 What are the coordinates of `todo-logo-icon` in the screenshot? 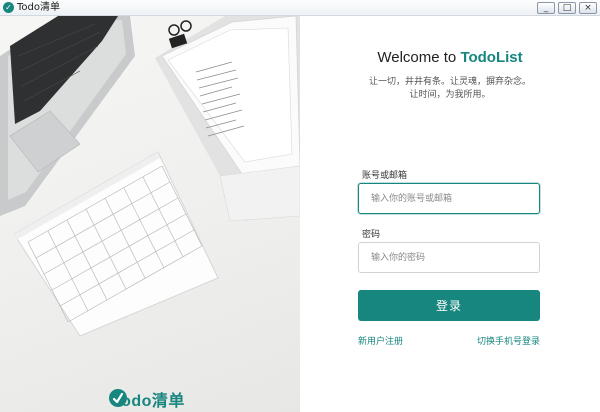 It's located at (118, 398).